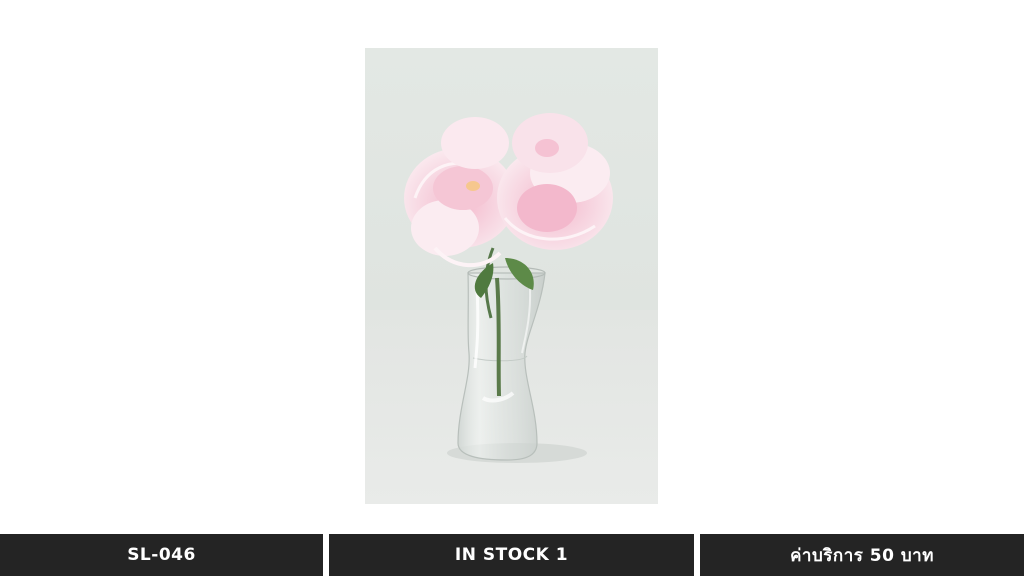 The width and height of the screenshot is (1024, 576). What do you see at coordinates (161, 555) in the screenshot?
I see `sku-label: SL-046` at bounding box center [161, 555].